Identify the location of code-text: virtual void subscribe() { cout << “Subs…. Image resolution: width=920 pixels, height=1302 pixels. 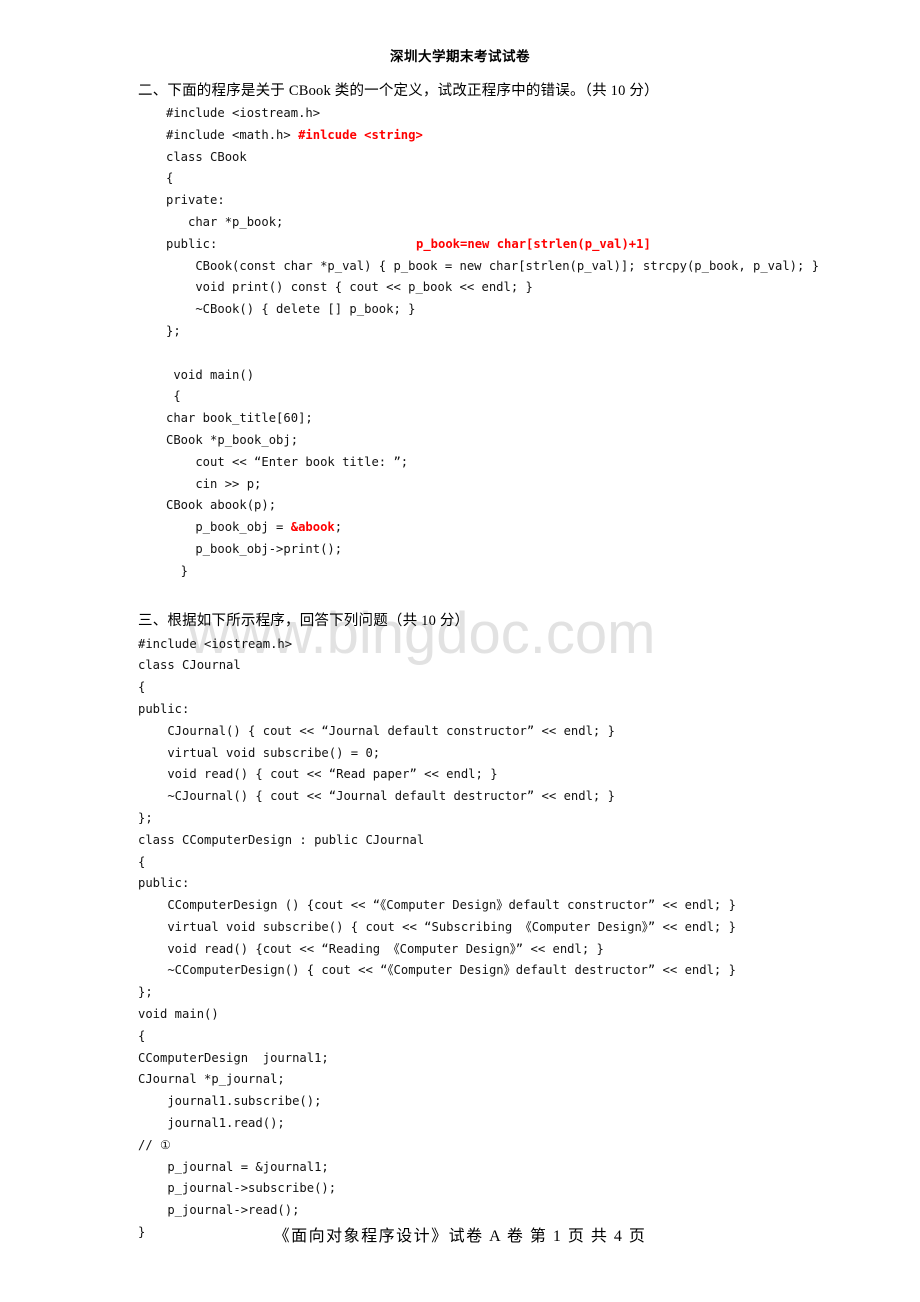
(437, 926).